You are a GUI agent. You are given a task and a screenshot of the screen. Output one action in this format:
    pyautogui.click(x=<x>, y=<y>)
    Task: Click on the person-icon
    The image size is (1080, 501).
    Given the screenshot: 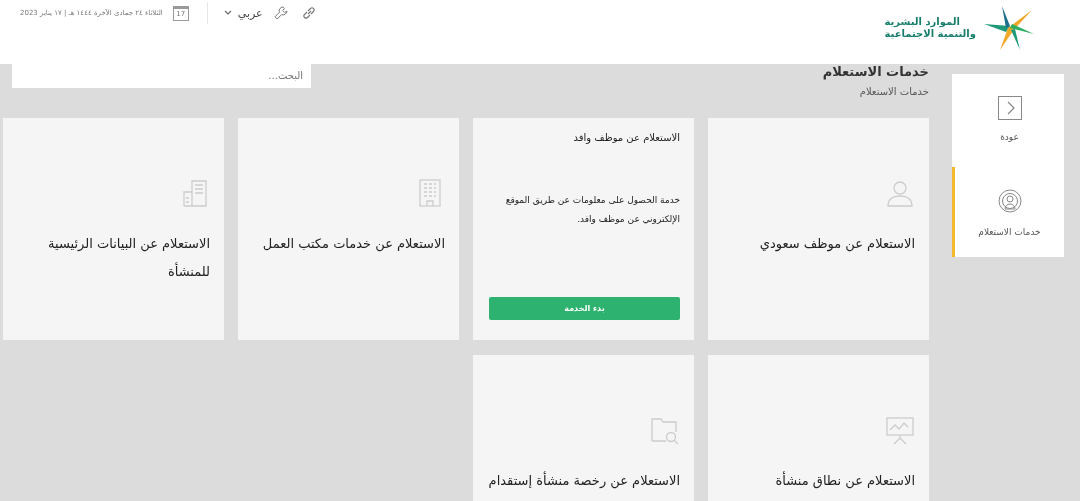 What is the action you would take?
    pyautogui.click(x=900, y=193)
    